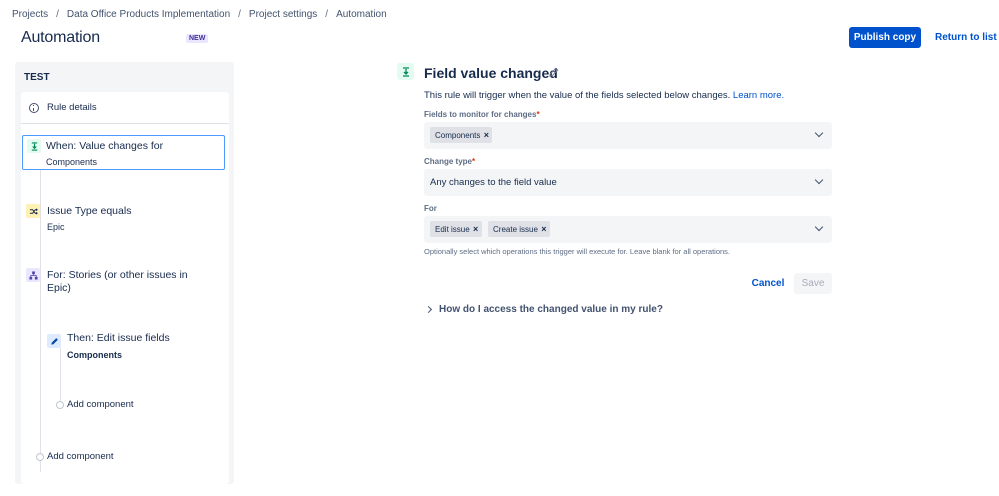  I want to click on tag-label: Components, so click(458, 135).